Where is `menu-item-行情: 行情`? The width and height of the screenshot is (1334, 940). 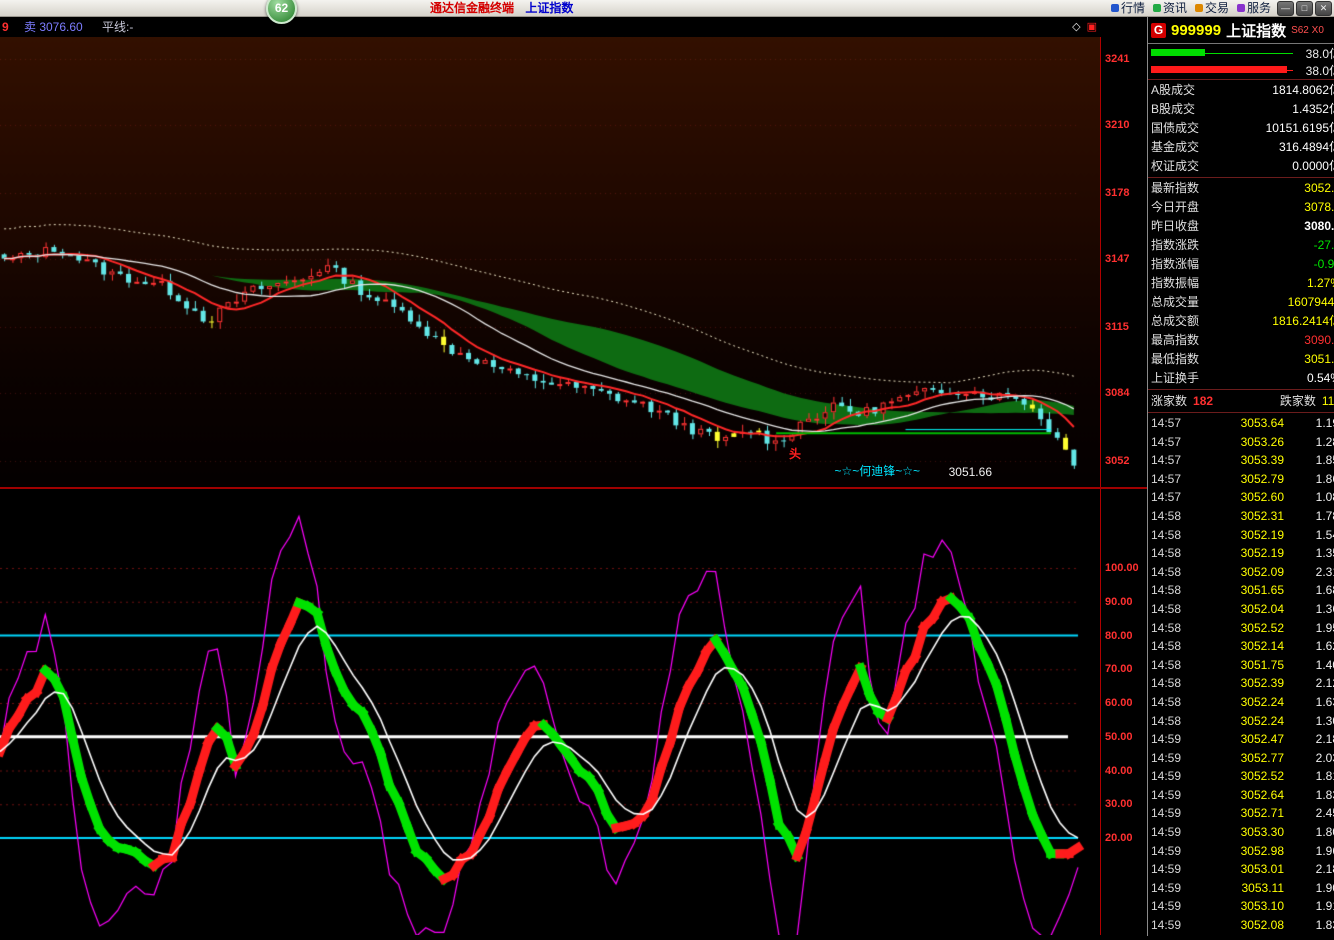
menu-item-行情: 行情 is located at coordinates (1127, 8).